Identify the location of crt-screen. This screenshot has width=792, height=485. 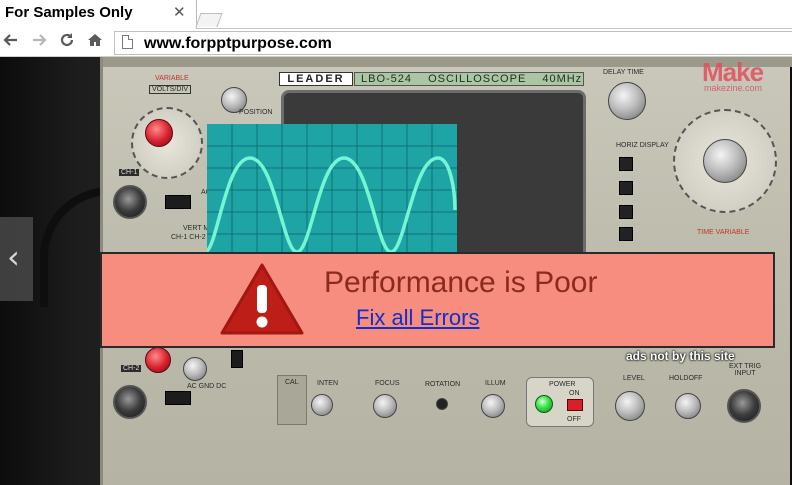
(332, 190).